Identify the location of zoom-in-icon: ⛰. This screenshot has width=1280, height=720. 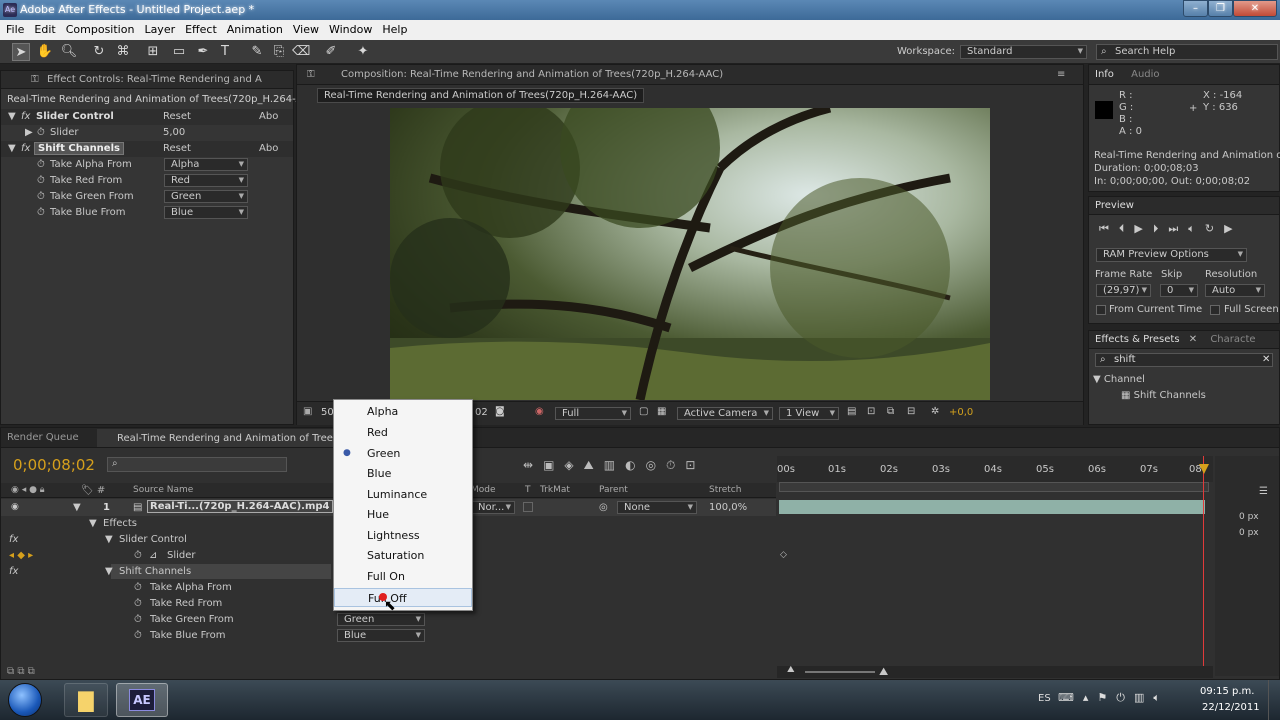
(883, 672).